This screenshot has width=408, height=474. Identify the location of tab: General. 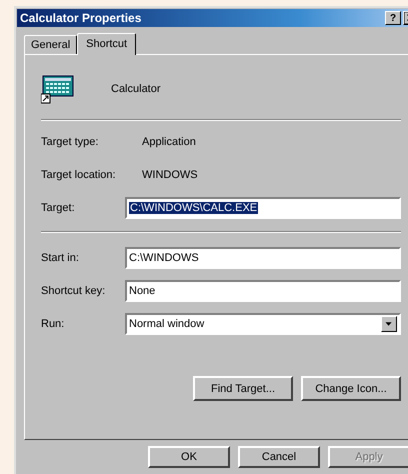
(51, 44).